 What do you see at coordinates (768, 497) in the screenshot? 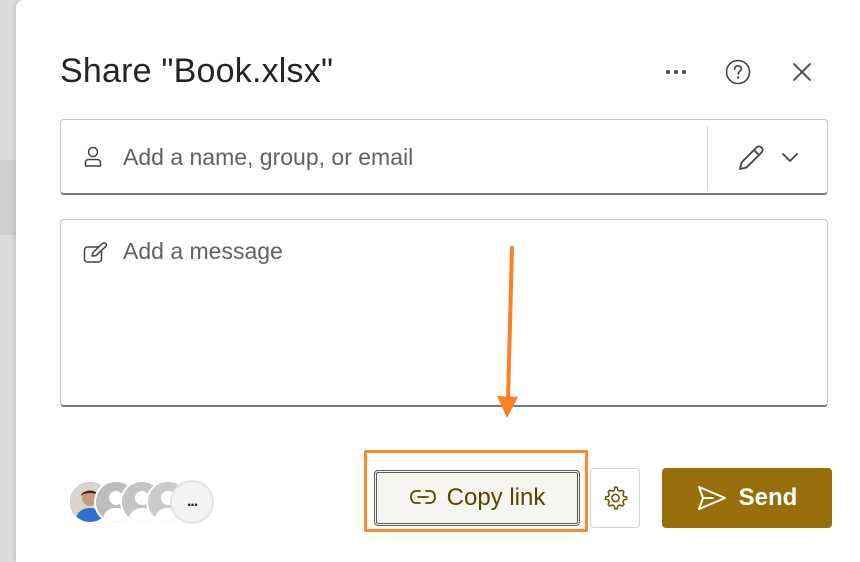
I see `send-label: Send` at bounding box center [768, 497].